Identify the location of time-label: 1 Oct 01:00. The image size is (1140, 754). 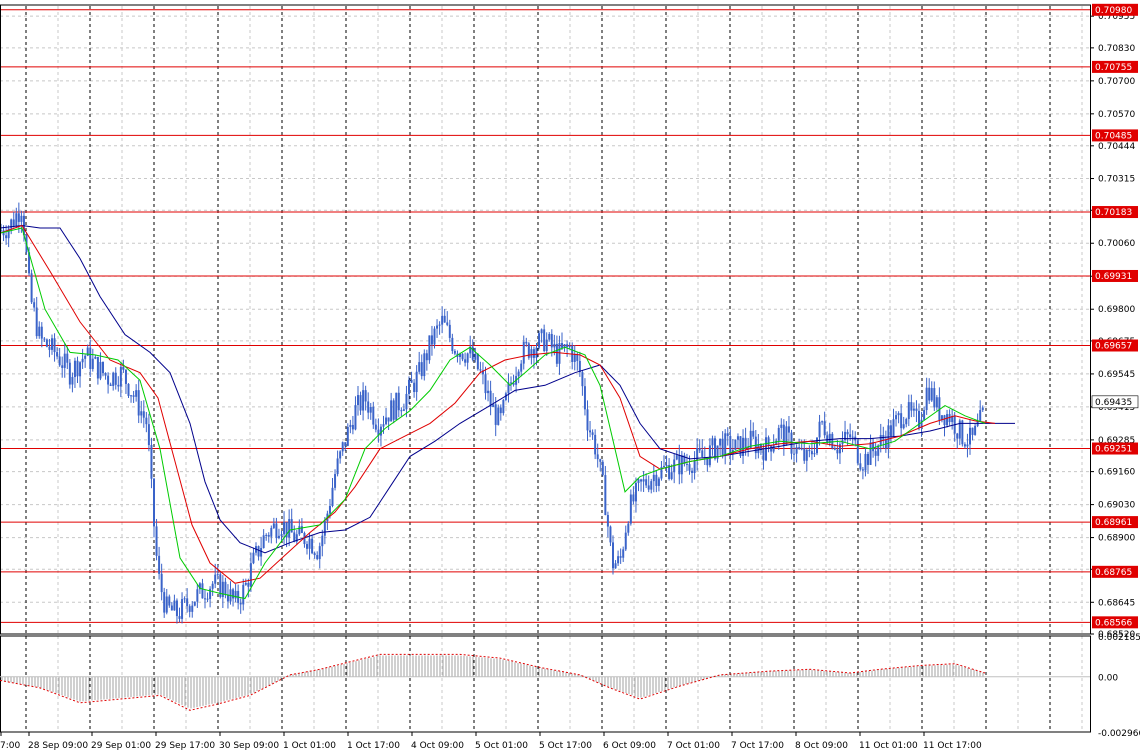
(309, 746).